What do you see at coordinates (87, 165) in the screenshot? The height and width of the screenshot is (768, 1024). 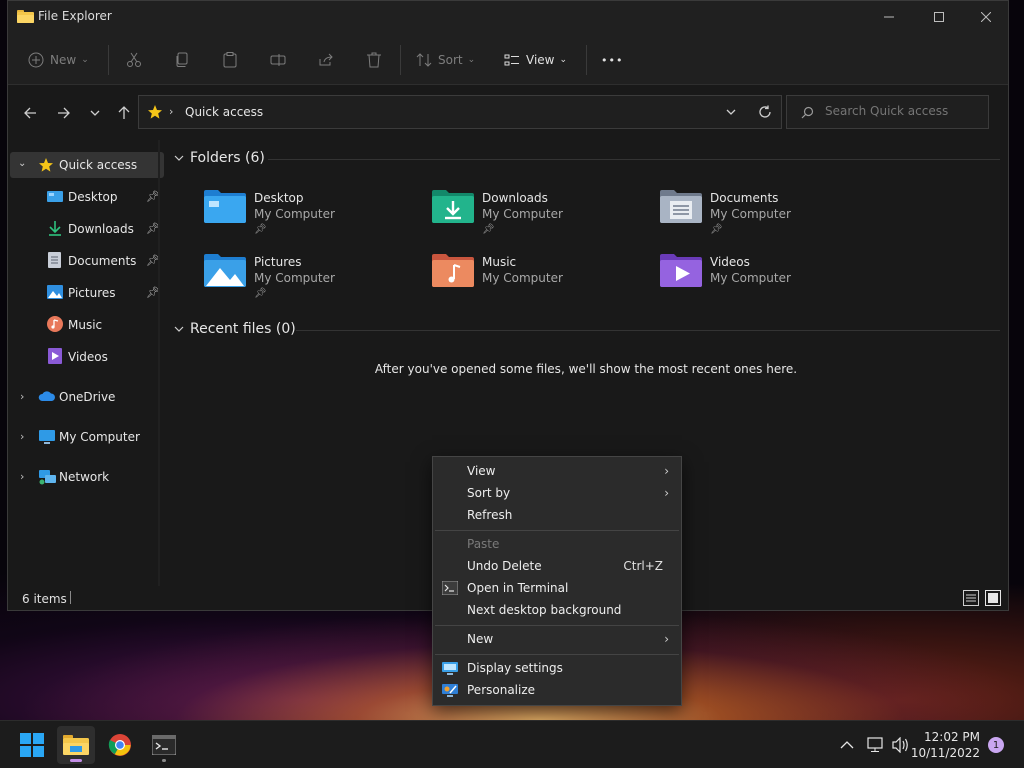 I see `sidebar-item-quick-access: ⌄ Quick access` at bounding box center [87, 165].